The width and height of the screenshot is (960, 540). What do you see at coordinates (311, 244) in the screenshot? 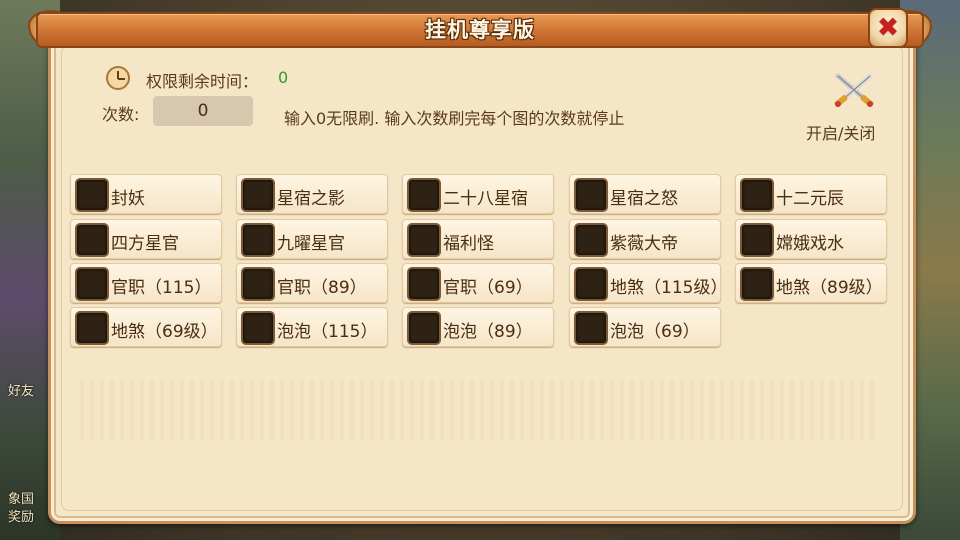
I see `option-label: 九曜星官` at bounding box center [311, 244].